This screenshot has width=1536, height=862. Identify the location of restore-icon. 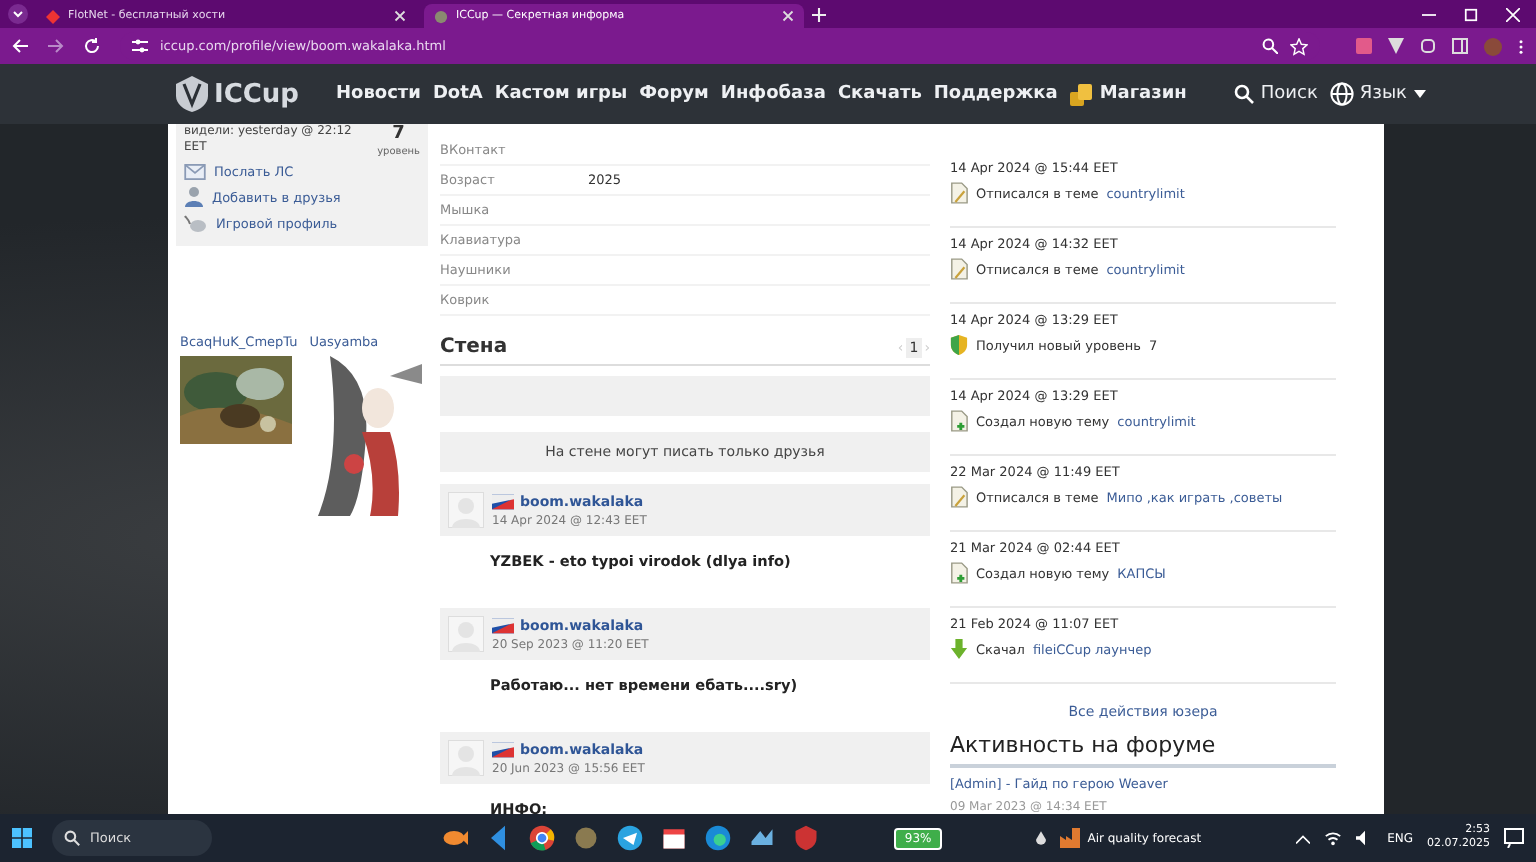
(1471, 14).